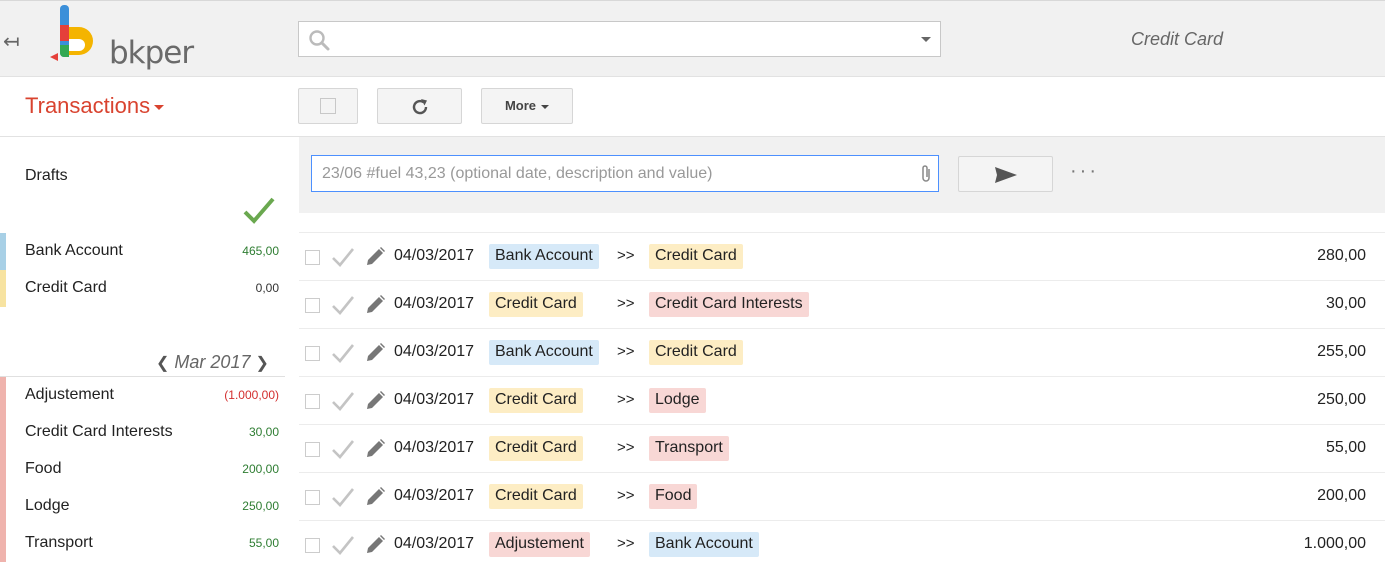 Image resolution: width=1385 pixels, height=566 pixels. Describe the element at coordinates (527, 106) in the screenshot. I see `more-button: More` at that location.